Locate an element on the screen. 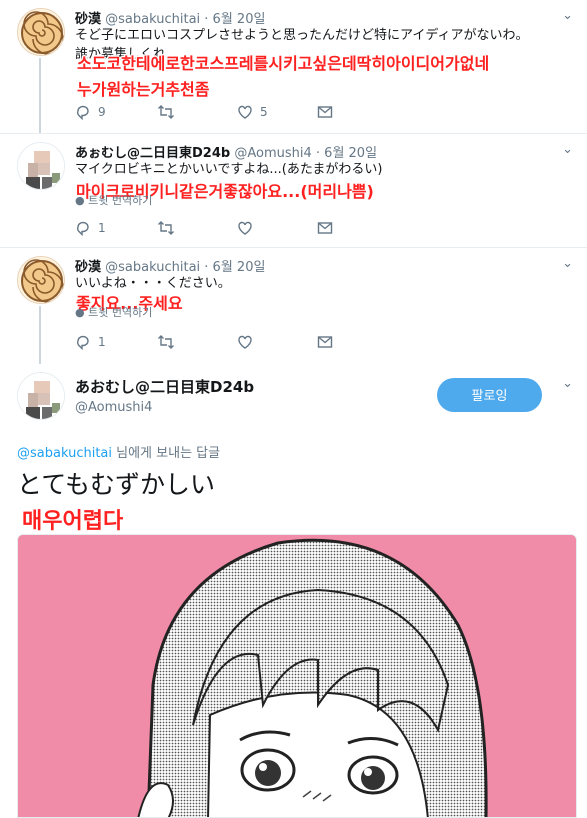 This screenshot has width=587, height=818. translation-overlay: 누가원하는거추천좀 is located at coordinates (143, 89).